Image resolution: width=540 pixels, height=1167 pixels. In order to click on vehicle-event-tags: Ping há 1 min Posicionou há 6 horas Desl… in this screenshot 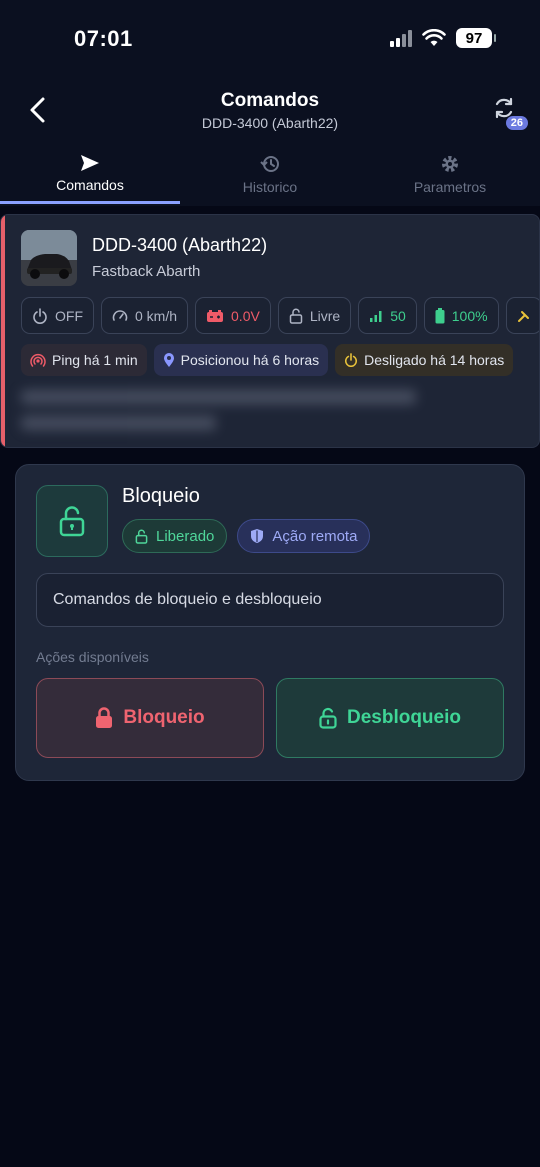, I will do `click(267, 360)`.